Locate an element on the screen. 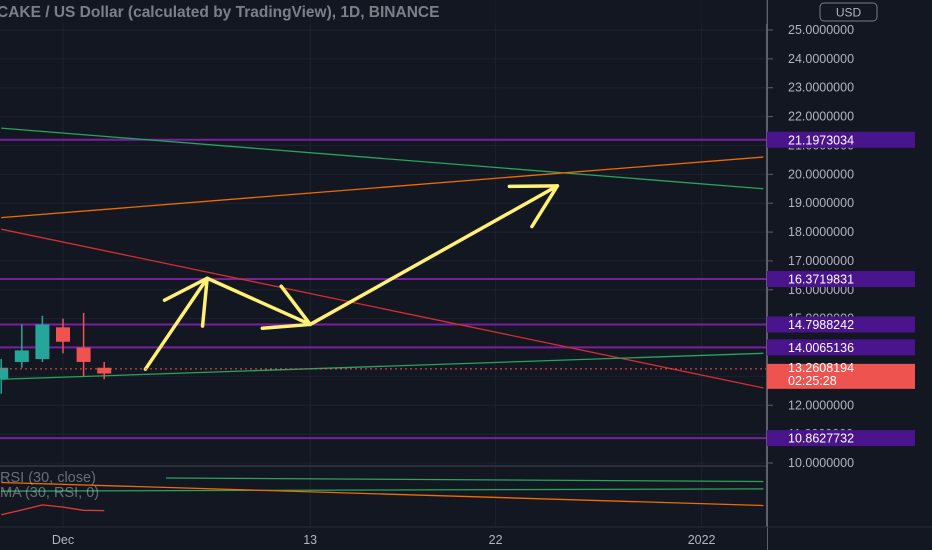  level-label-1: 16.3719831 is located at coordinates (821, 280).